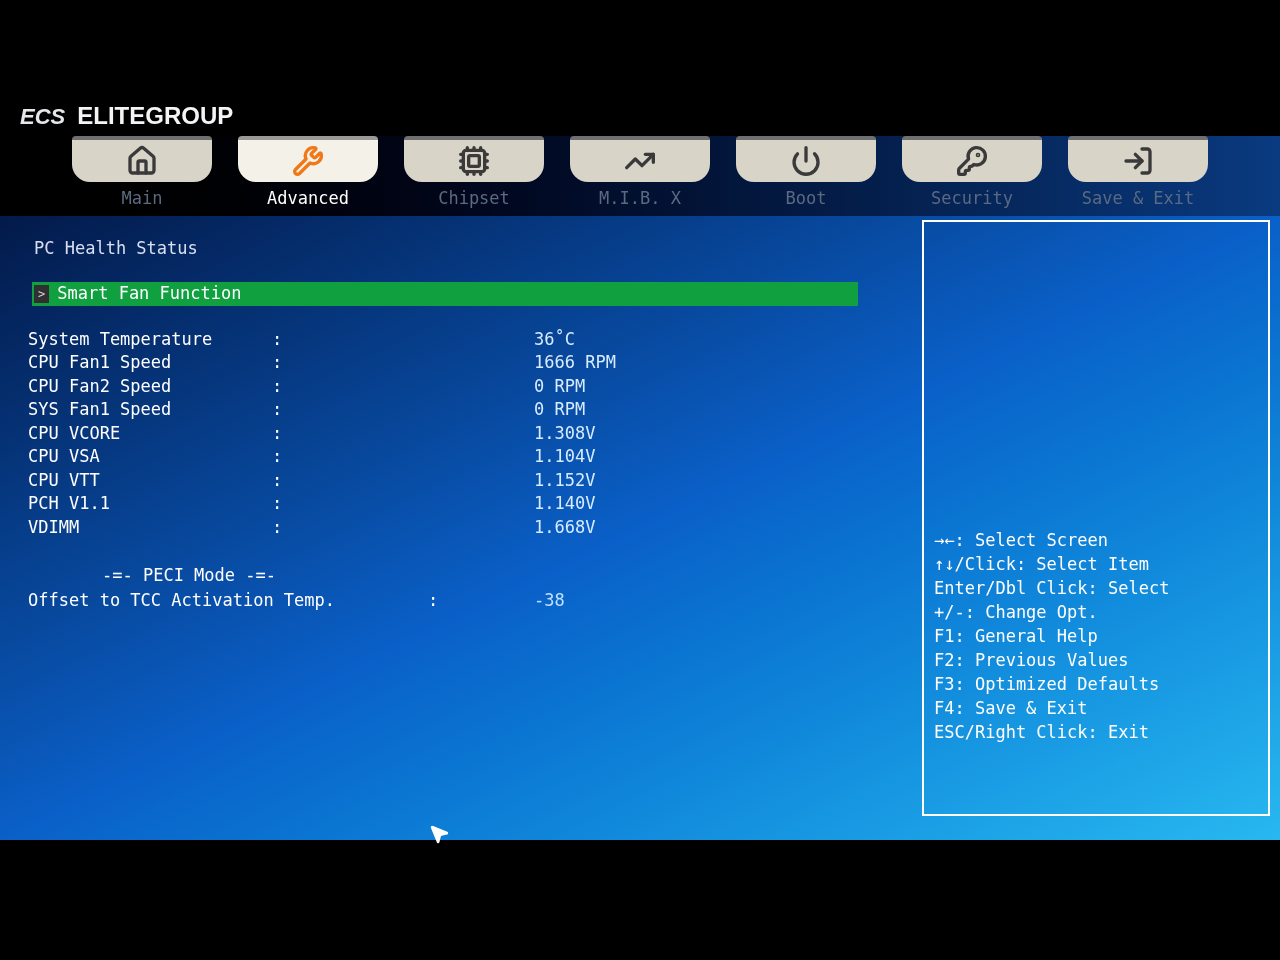 Image resolution: width=1280 pixels, height=960 pixels. I want to click on wrench-icon, so click(308, 161).